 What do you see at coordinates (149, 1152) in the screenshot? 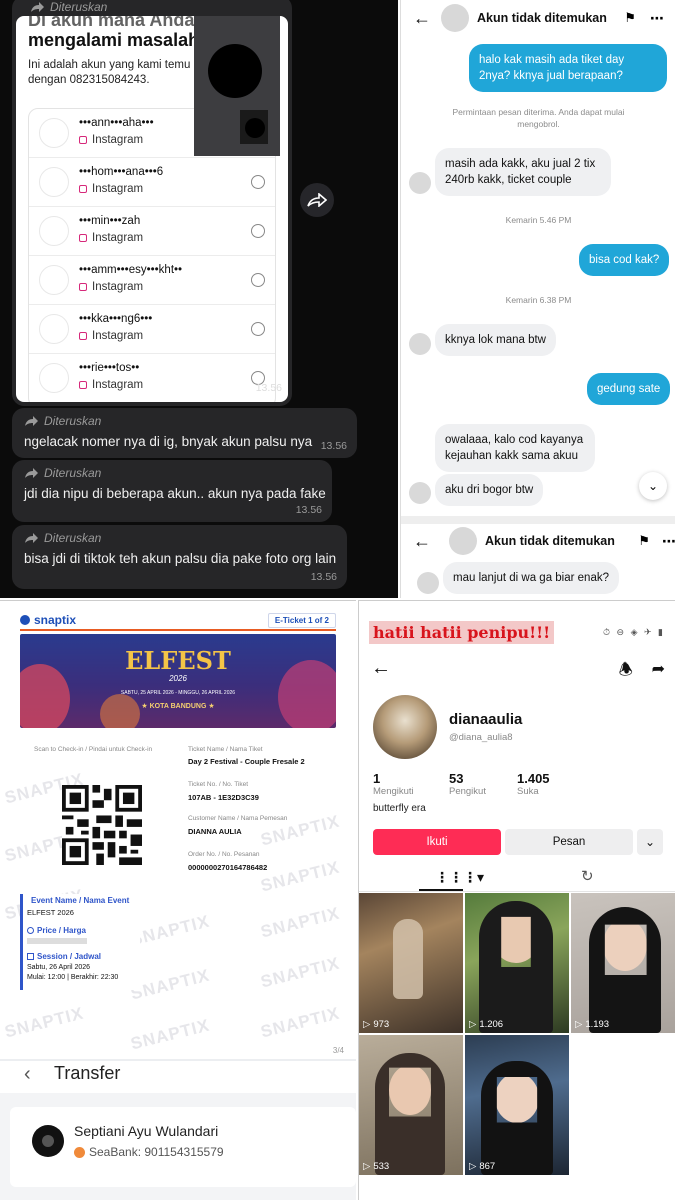
I see `recipient-bank: SeaBank: 901154315579` at bounding box center [149, 1152].